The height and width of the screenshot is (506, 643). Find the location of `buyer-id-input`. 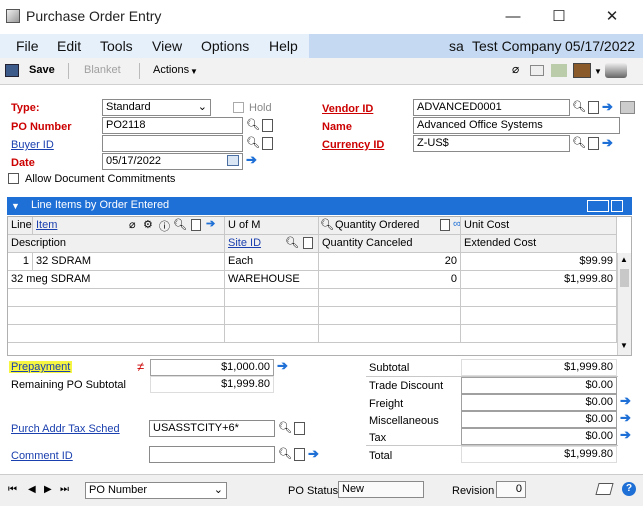

buyer-id-input is located at coordinates (172, 143).